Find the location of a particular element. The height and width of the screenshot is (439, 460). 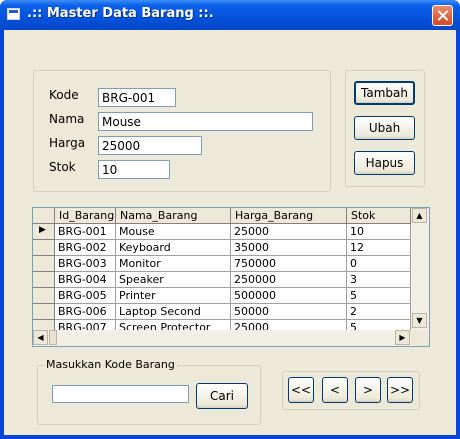

stok-label: Stok is located at coordinates (62, 167).